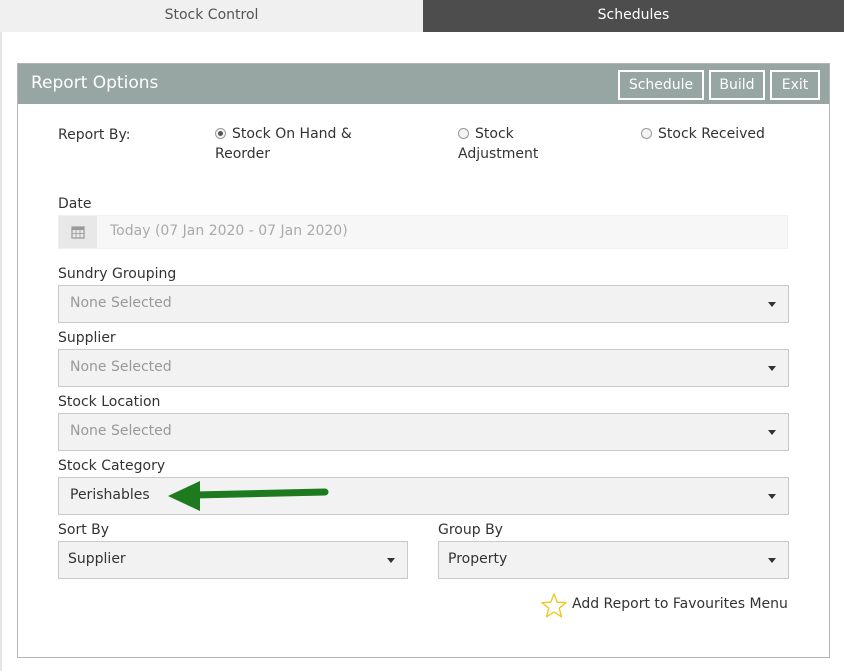  I want to click on select-value: Perishables, so click(110, 495).